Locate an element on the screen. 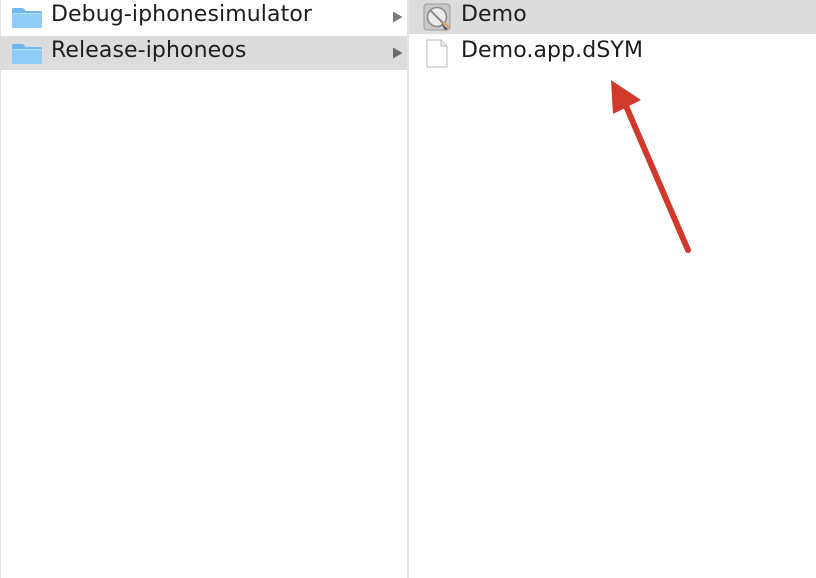  item-label: Debug-iphonesimulator is located at coordinates (182, 14).